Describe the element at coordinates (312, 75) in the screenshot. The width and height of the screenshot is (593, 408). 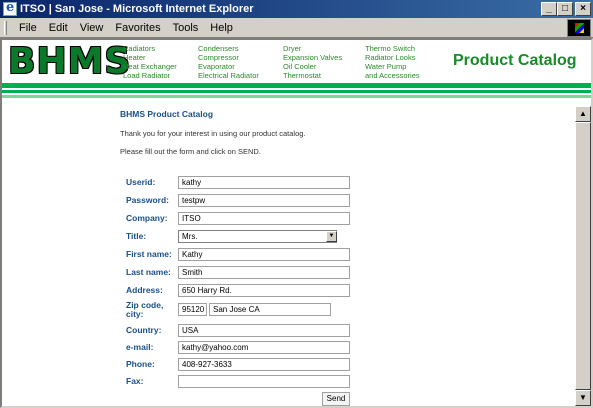
I see `nav-link-thermostat: Thermostat` at that location.